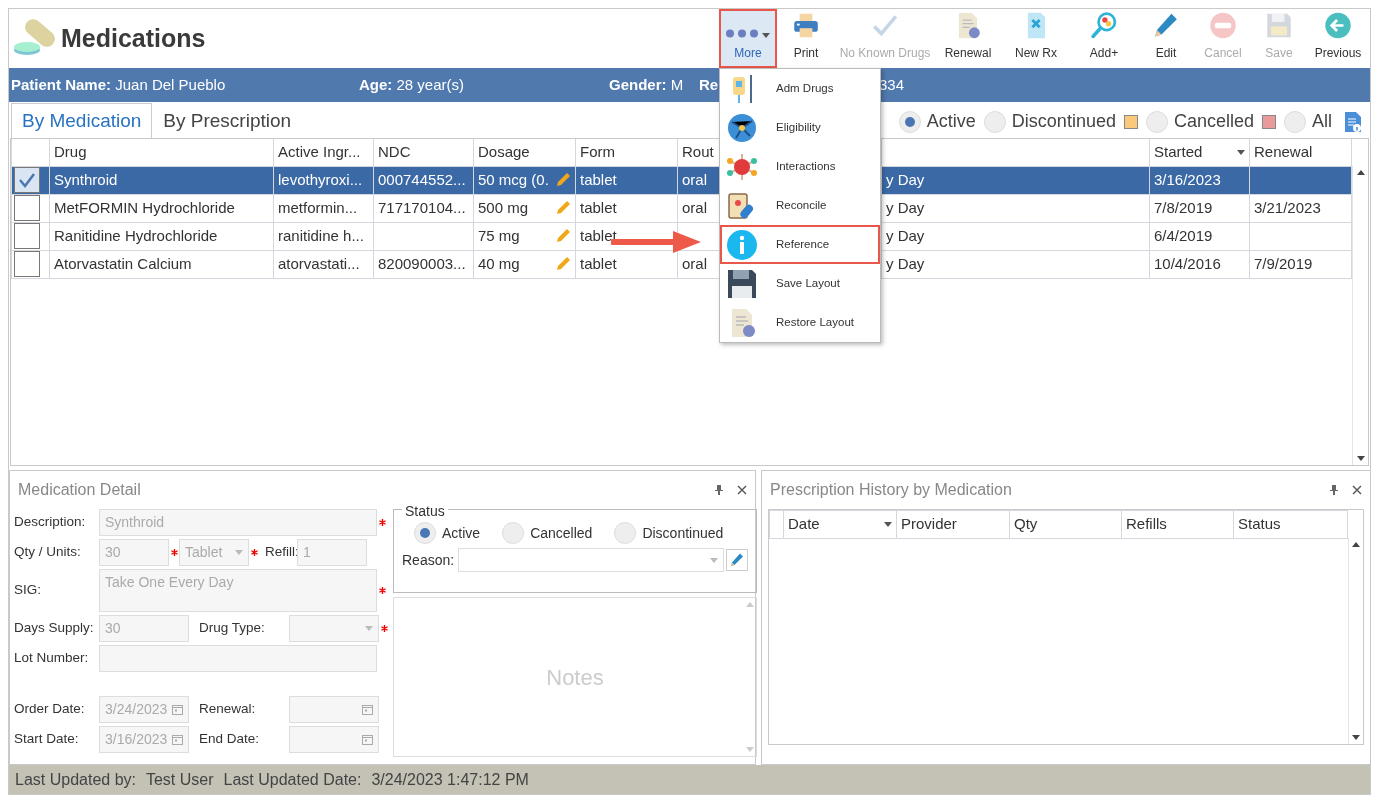  I want to click on field-label: Renewal:, so click(227, 709).